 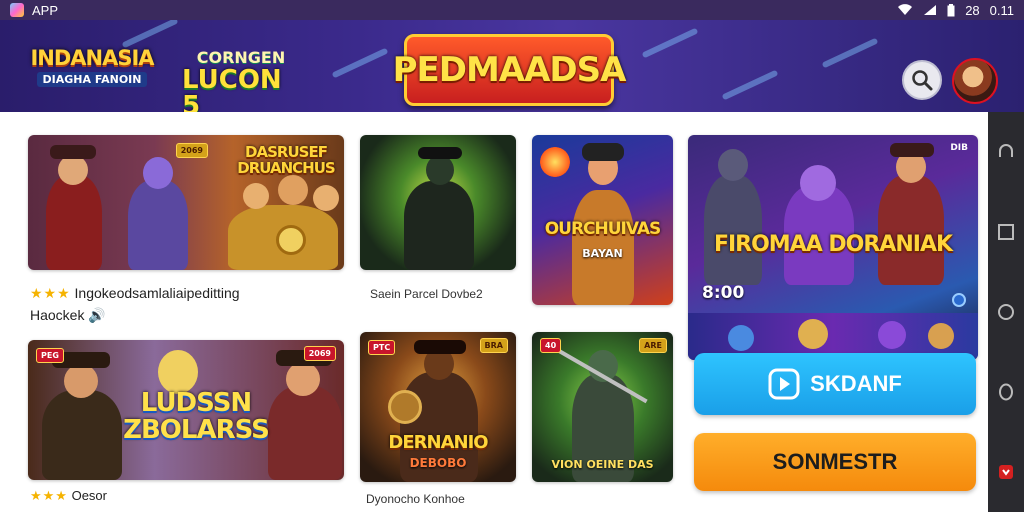 I want to click on square-icon, so click(x=1006, y=232).